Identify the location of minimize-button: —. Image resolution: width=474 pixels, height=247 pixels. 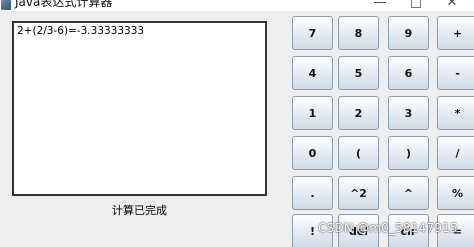
(380, 5).